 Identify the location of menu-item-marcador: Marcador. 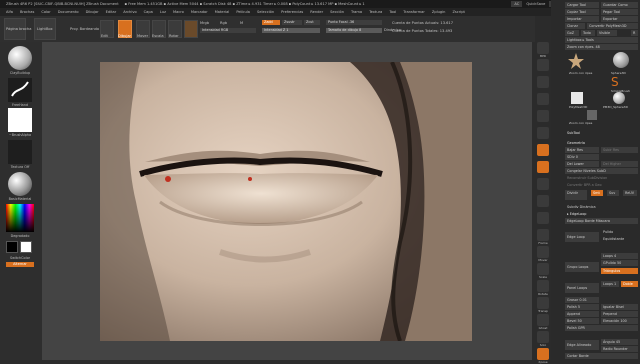
(199, 12).